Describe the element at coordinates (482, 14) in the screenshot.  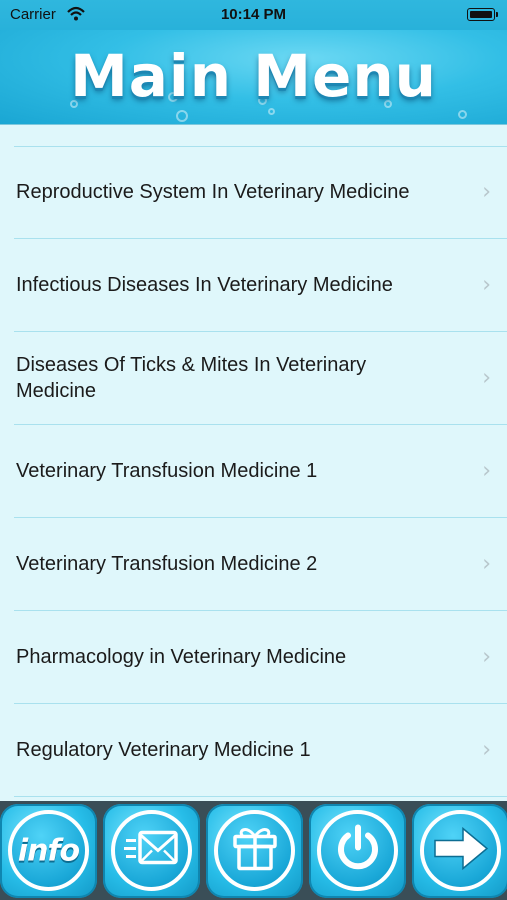
I see `battery-icon` at that location.